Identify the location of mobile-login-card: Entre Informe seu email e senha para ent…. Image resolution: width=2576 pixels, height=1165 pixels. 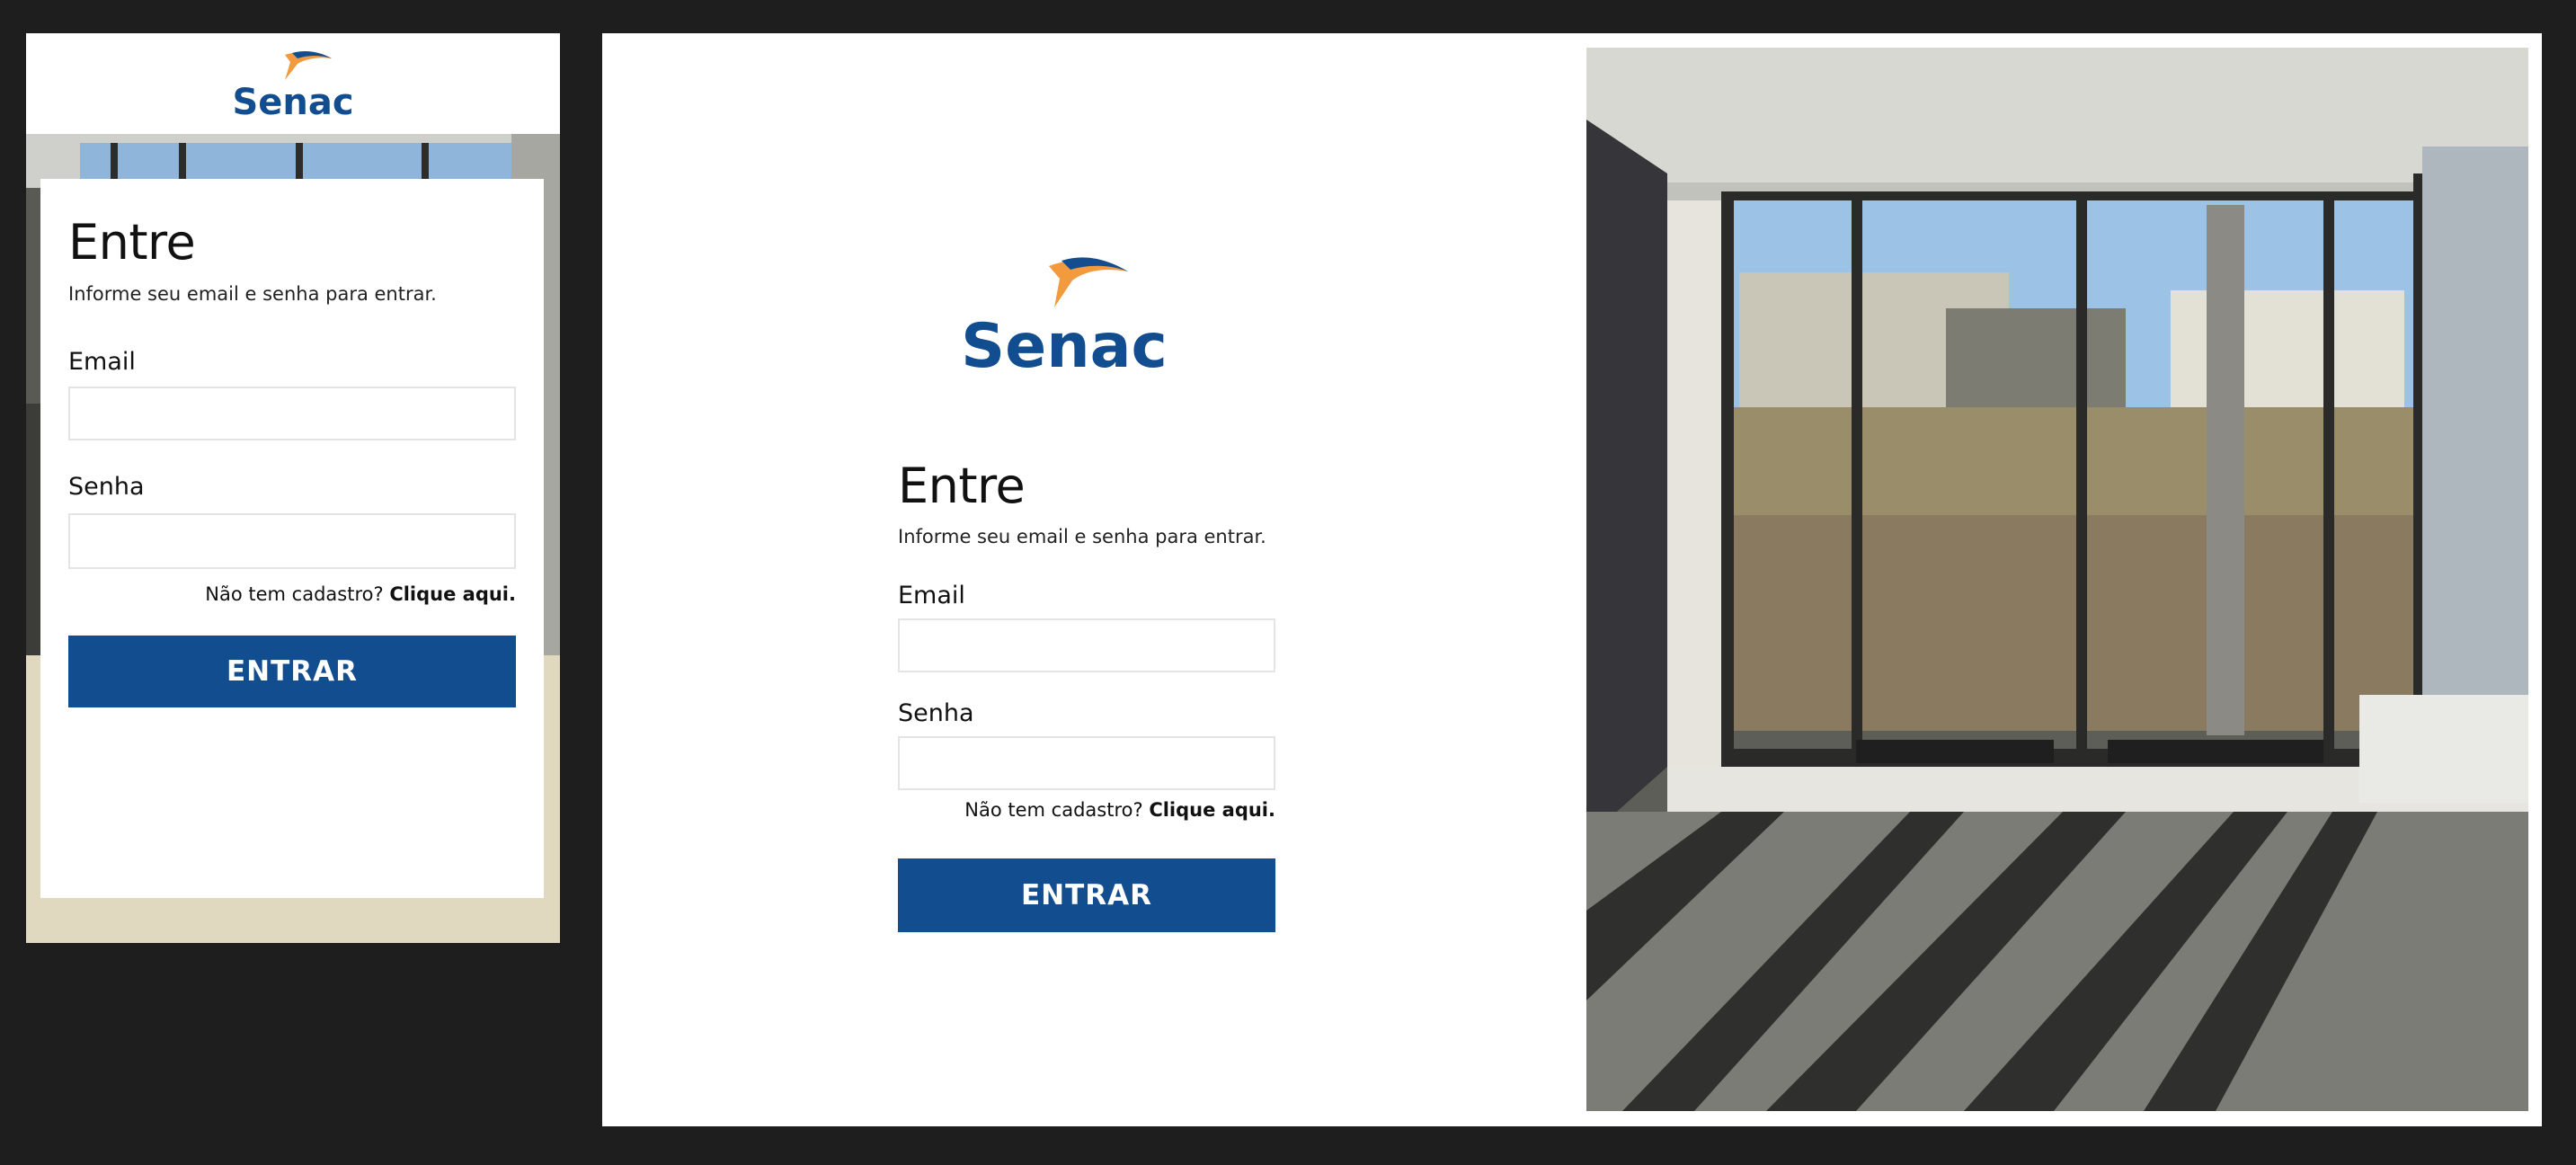
(292, 539).